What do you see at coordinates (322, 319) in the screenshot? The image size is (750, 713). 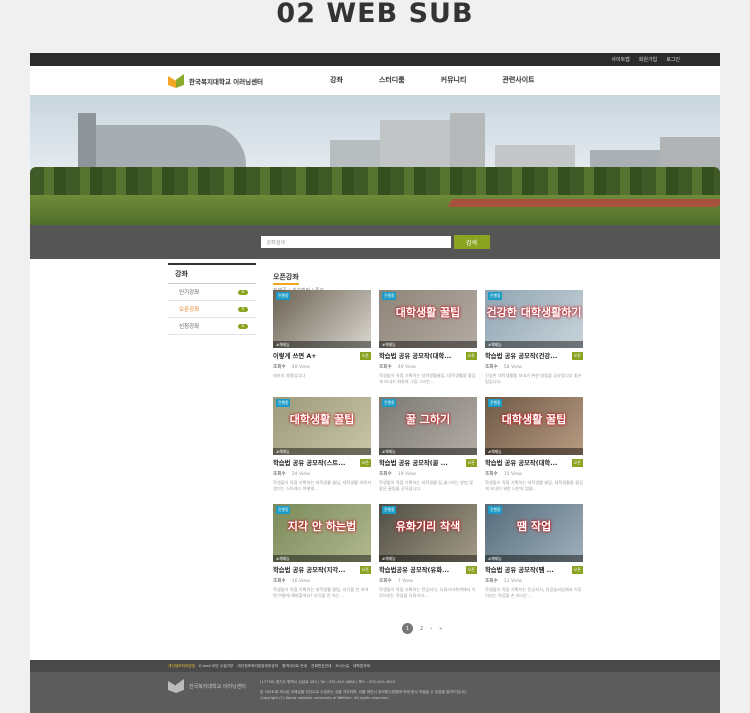 I see `course-thumbnail: 진행중 #체제능` at bounding box center [322, 319].